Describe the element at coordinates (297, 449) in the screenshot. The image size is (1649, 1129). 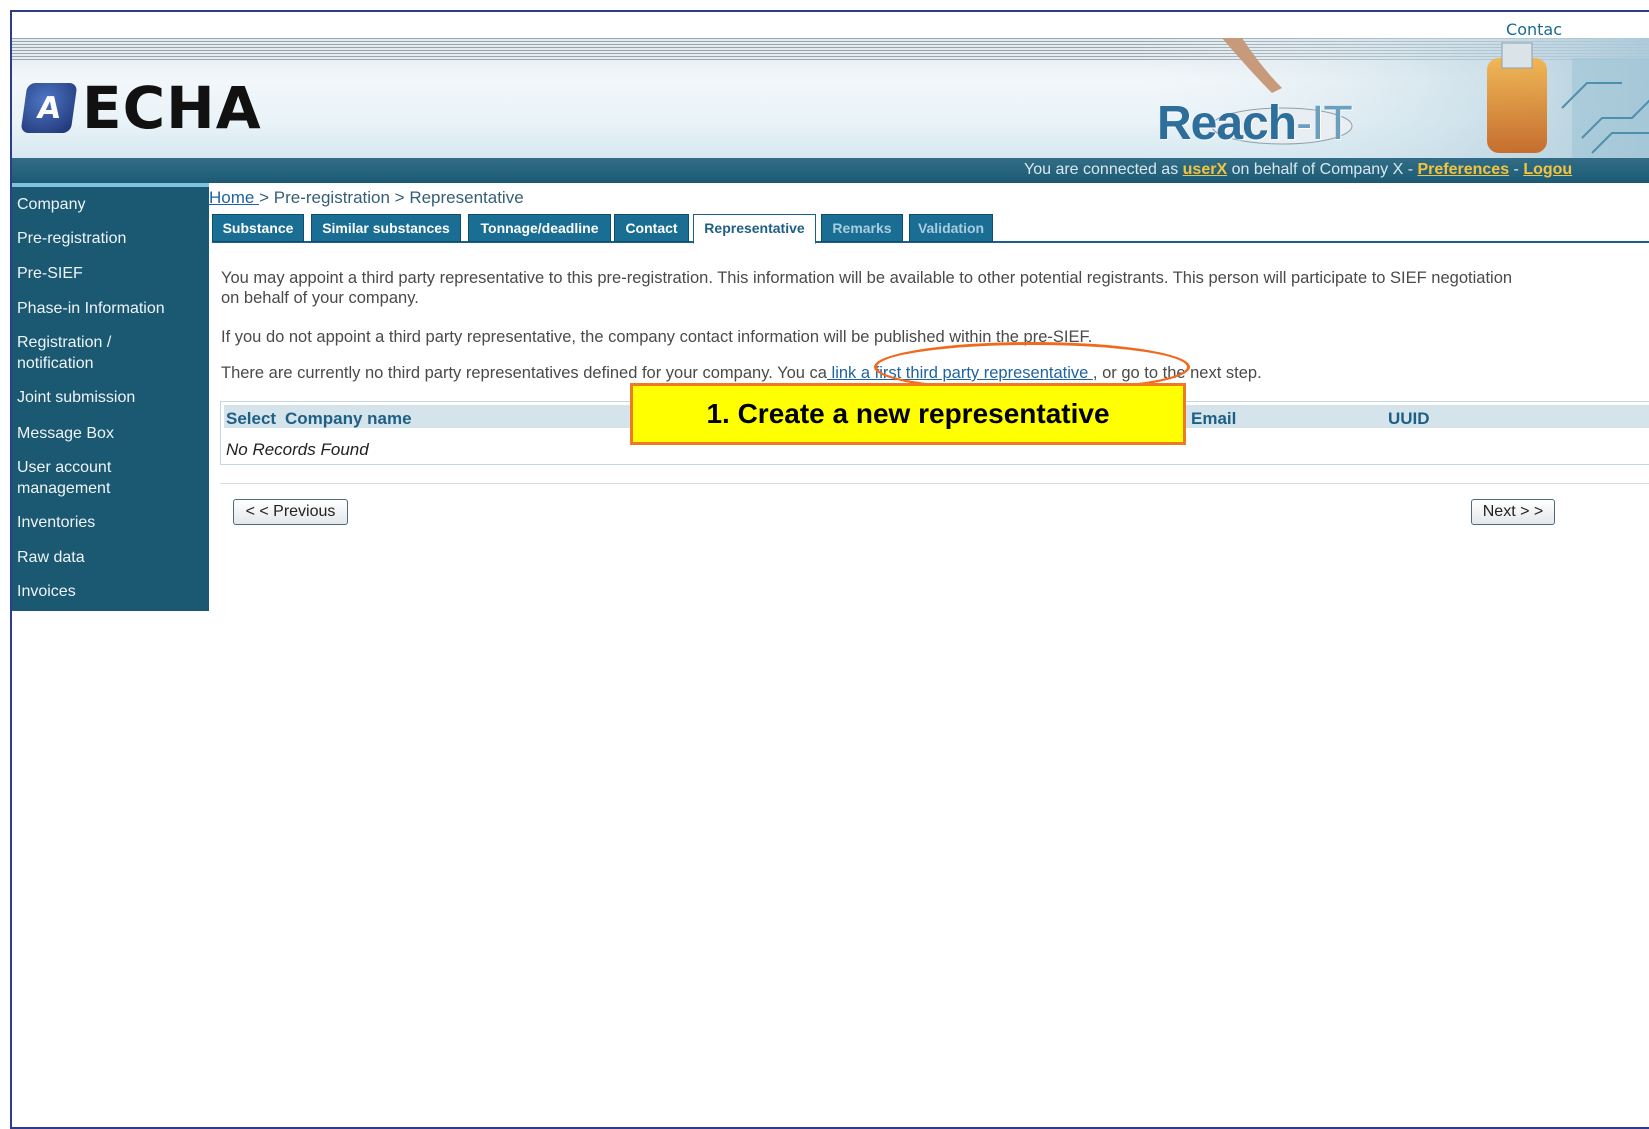
I see `no-records-text: No Records Found` at that location.